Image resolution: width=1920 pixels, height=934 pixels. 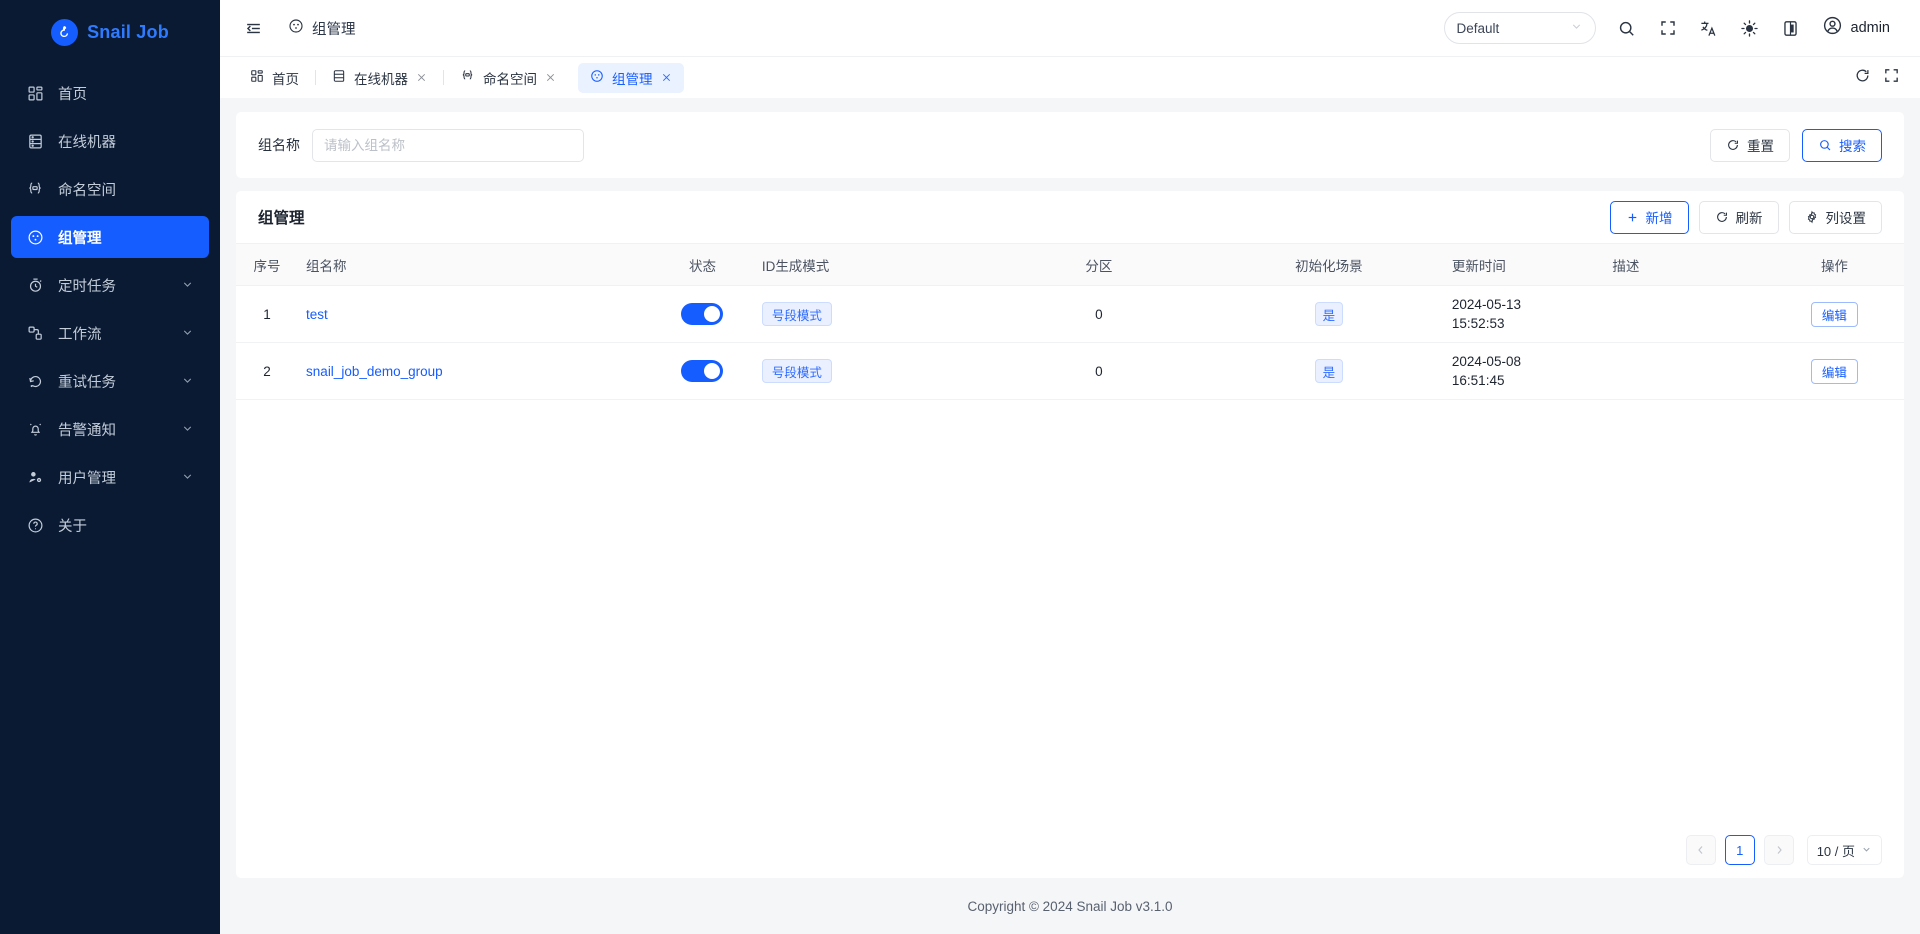 I want to click on tab-在线机器: 在线机器, so click(x=379, y=78).